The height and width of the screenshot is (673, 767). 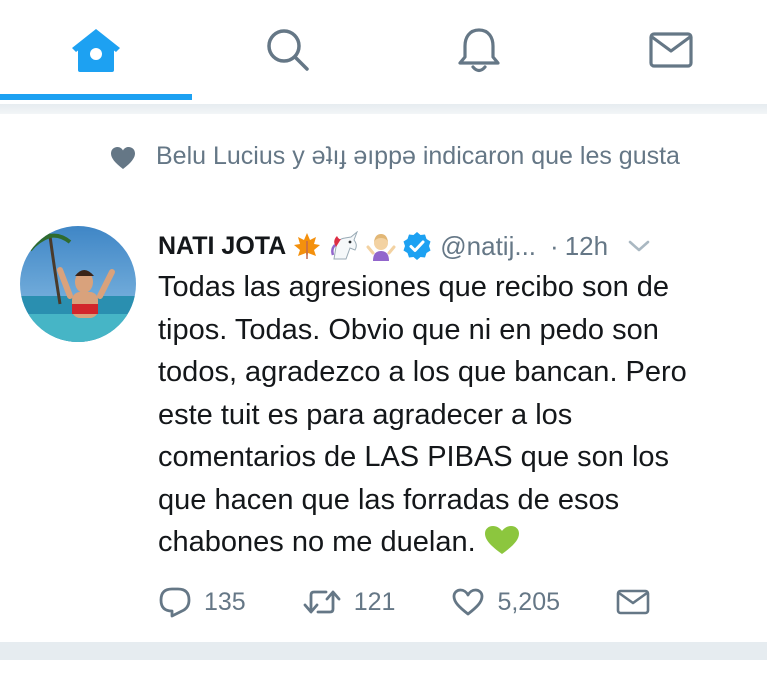 I want to click on reply-button: 135, so click(x=202, y=602).